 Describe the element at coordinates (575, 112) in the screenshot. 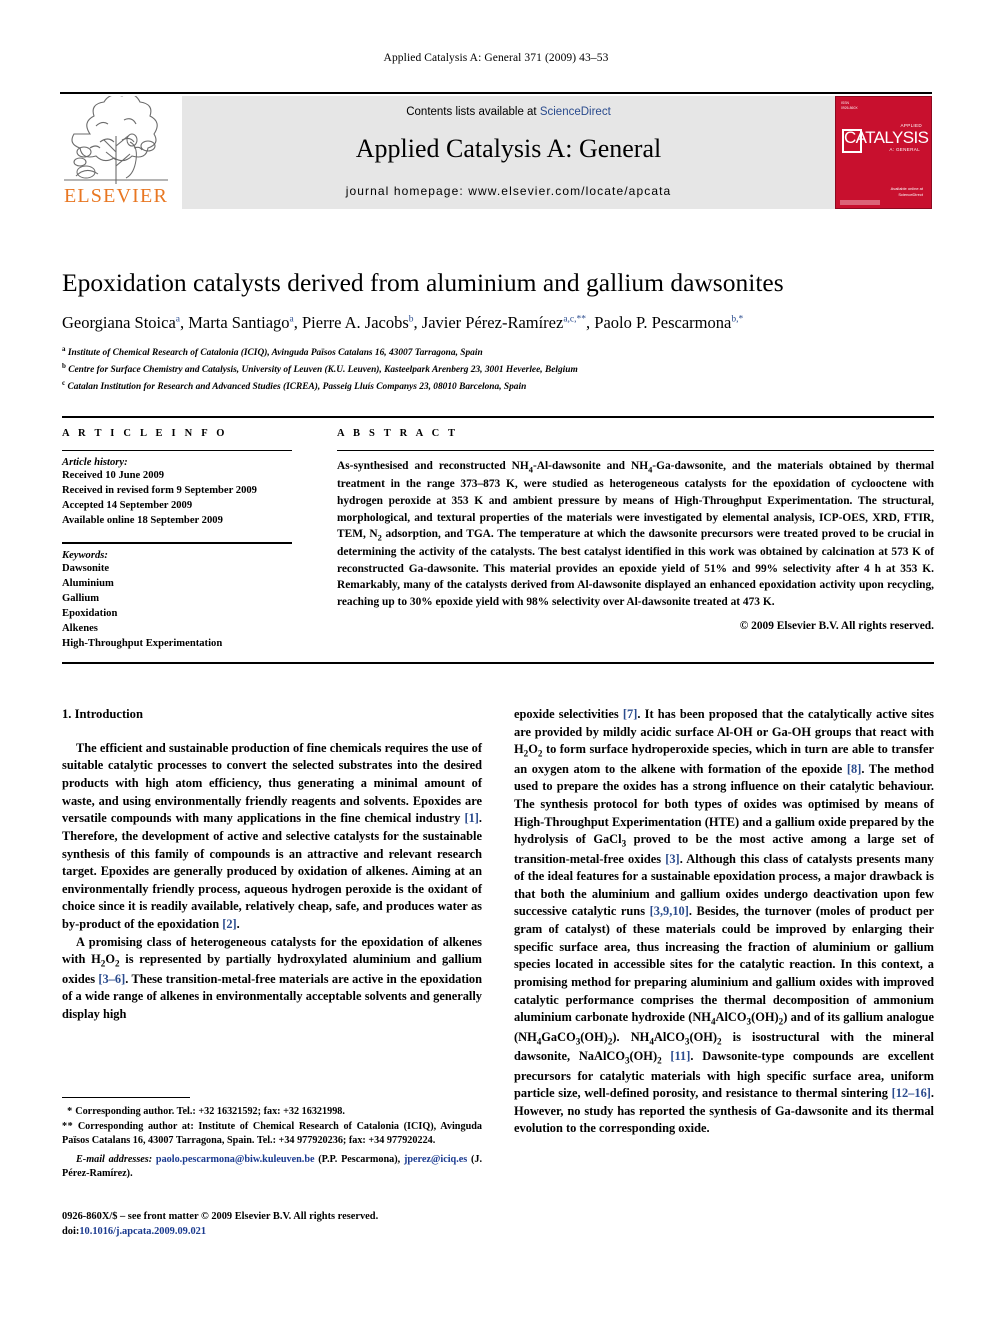

I see `sciencedirect-link: ScienceDirect` at that location.